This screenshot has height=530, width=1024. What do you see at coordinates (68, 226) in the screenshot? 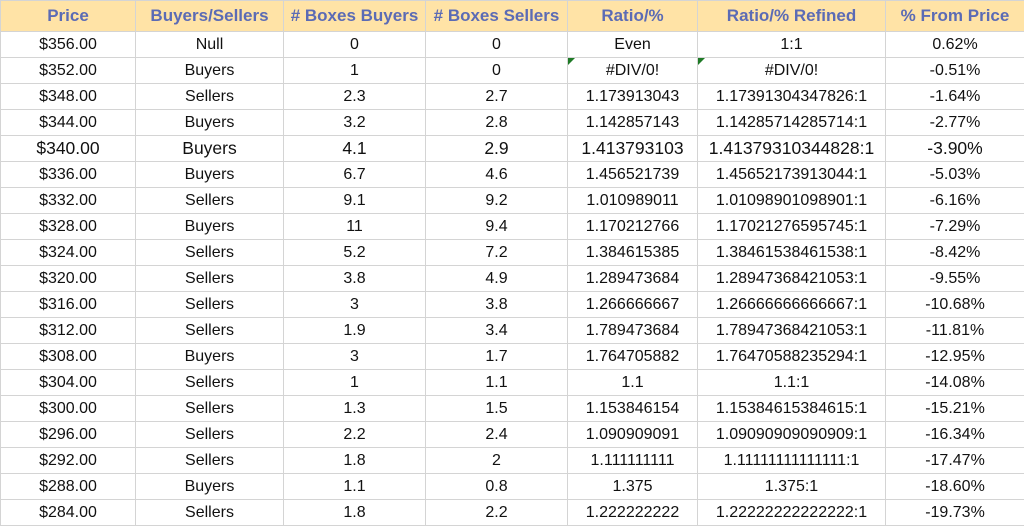
I see `price-cell: $328.00` at bounding box center [68, 226].